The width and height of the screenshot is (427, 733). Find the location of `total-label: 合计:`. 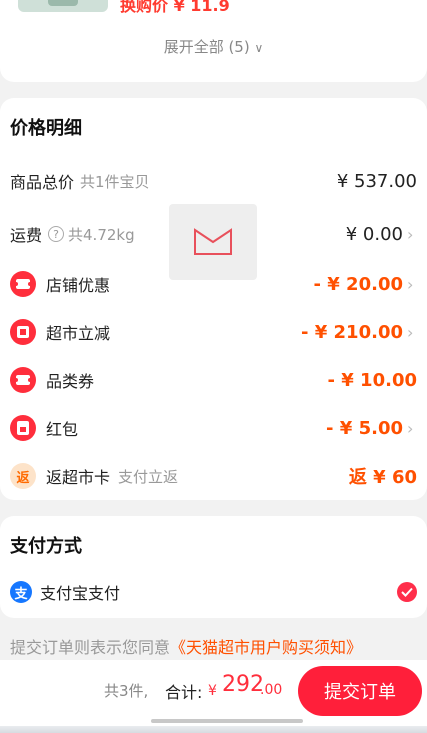

total-label: 合计: is located at coordinates (184, 692).